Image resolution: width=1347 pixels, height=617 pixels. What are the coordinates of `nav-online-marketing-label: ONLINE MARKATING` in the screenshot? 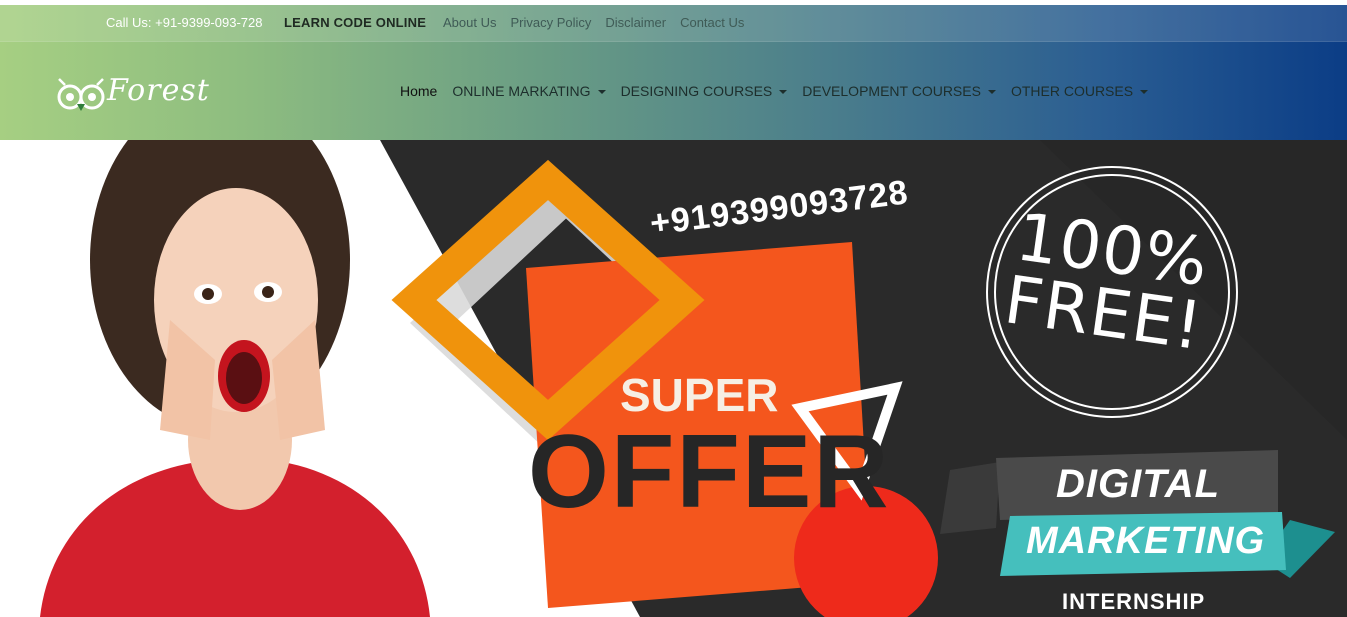 It's located at (521, 91).